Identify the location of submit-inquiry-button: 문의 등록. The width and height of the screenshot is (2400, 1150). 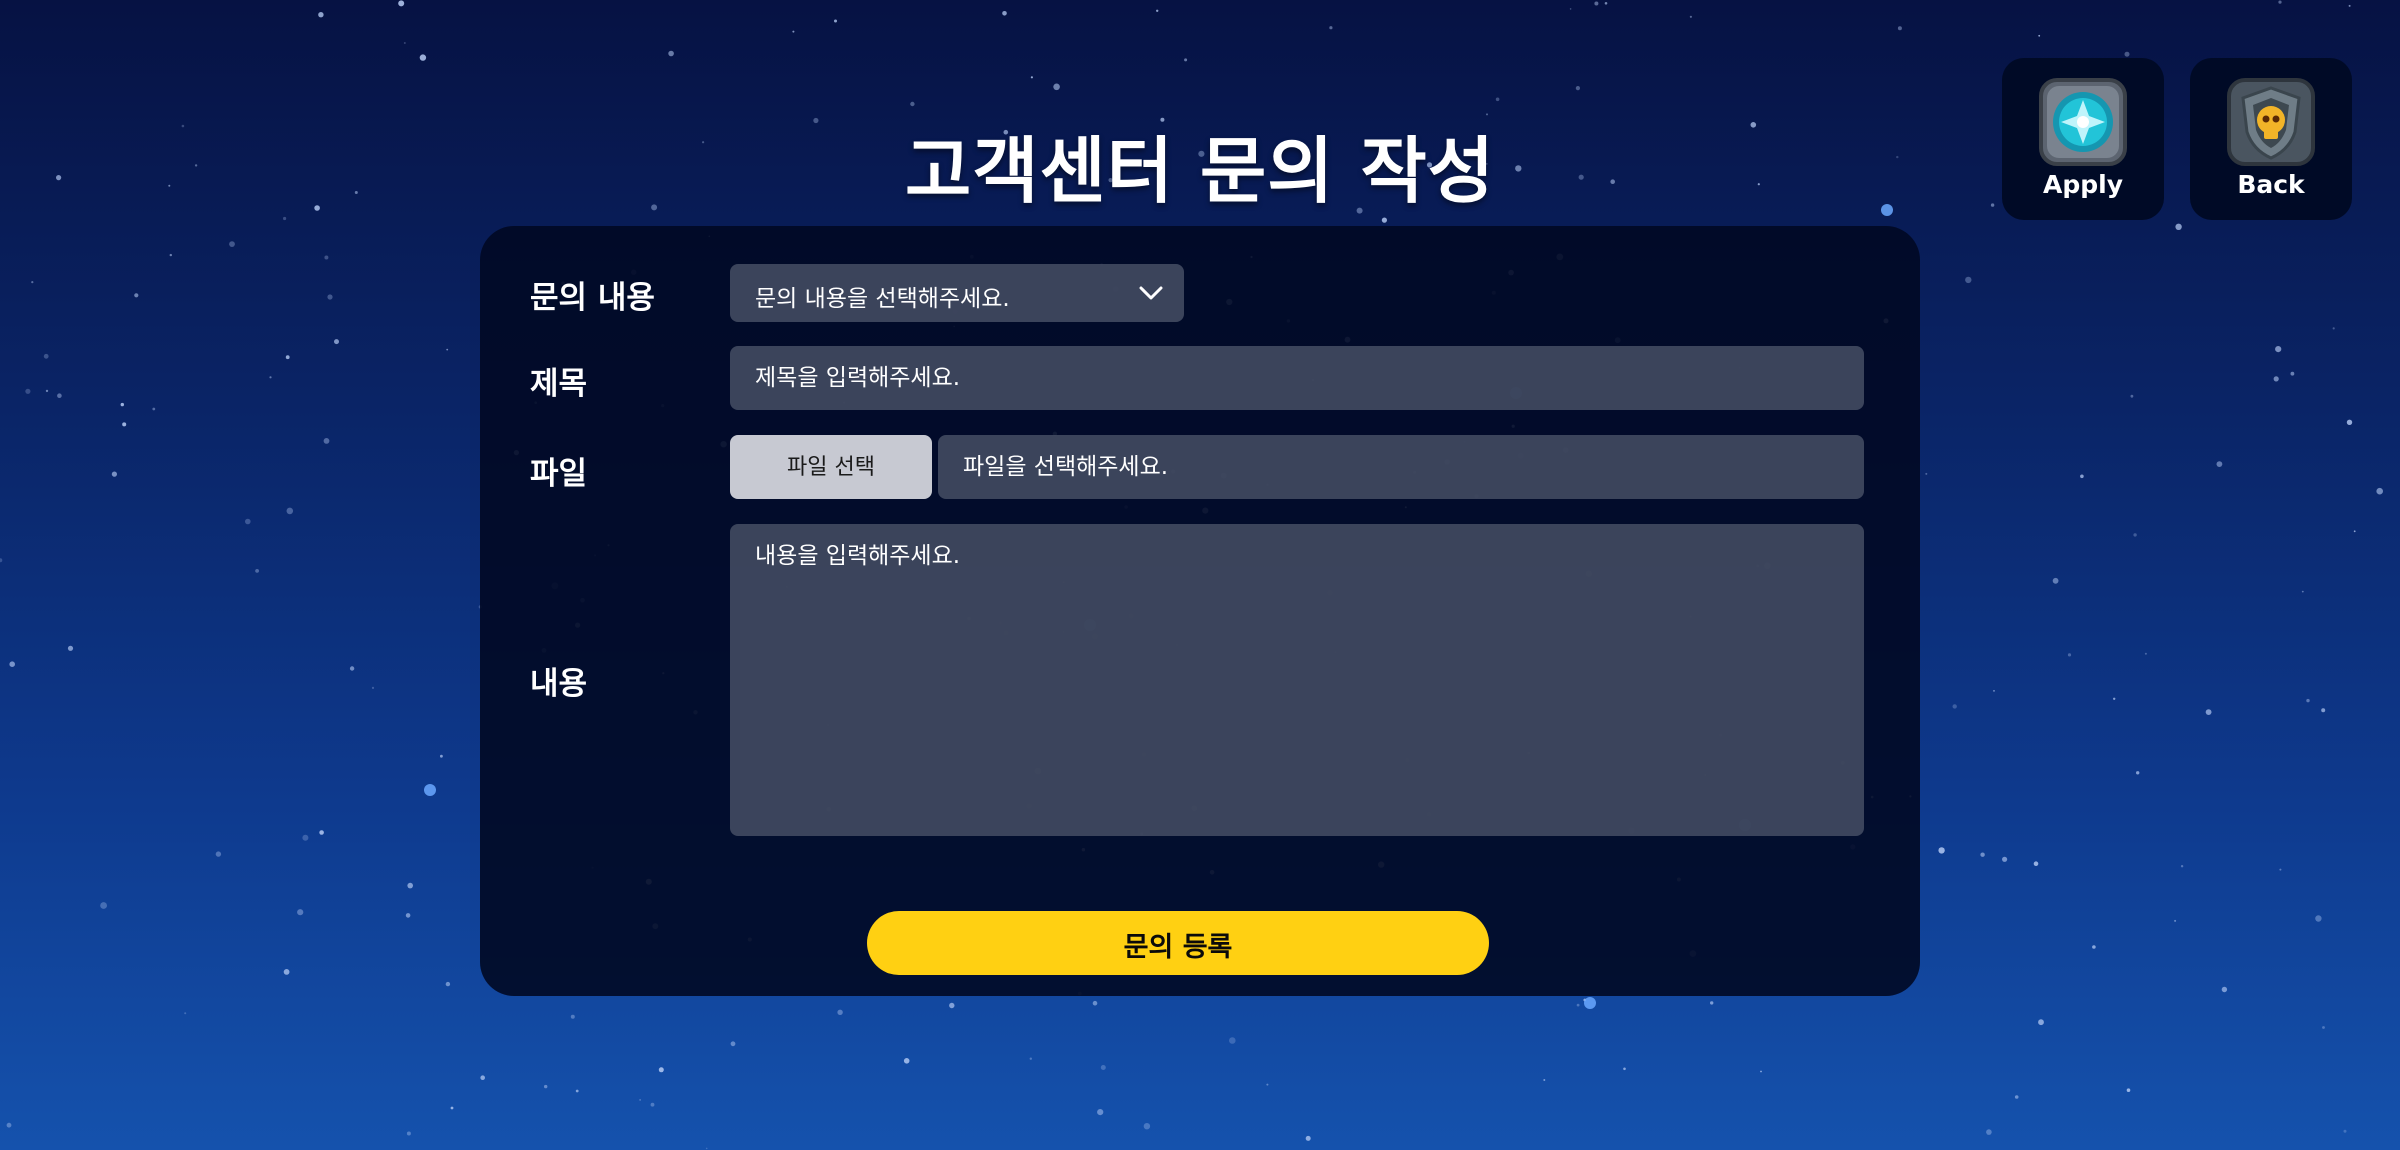
(1178, 943).